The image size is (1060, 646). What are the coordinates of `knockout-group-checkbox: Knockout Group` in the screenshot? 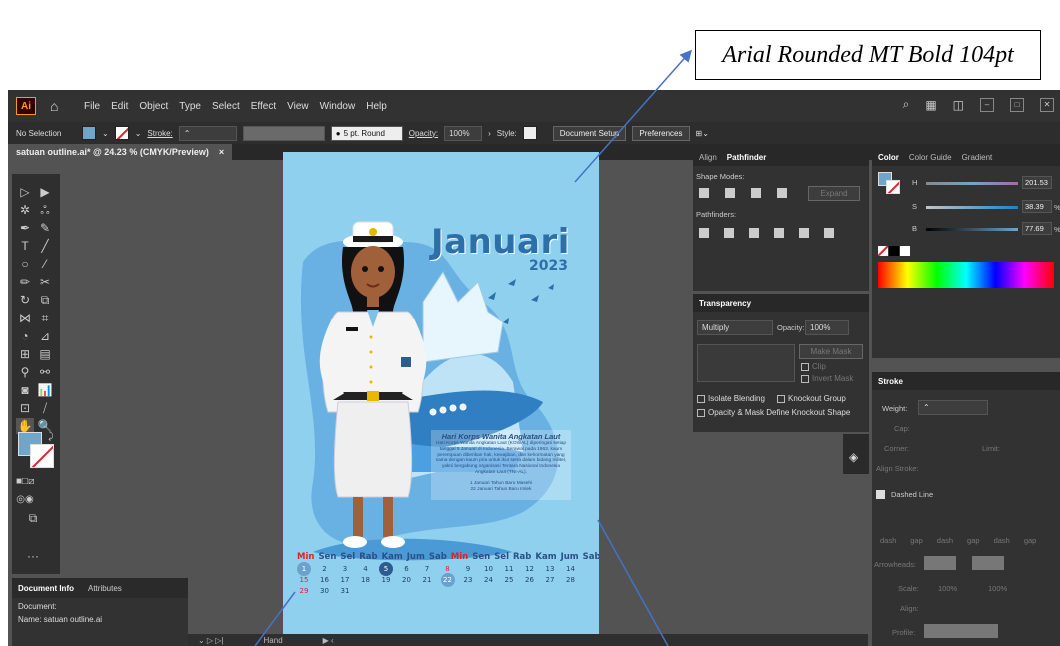 It's located at (811, 398).